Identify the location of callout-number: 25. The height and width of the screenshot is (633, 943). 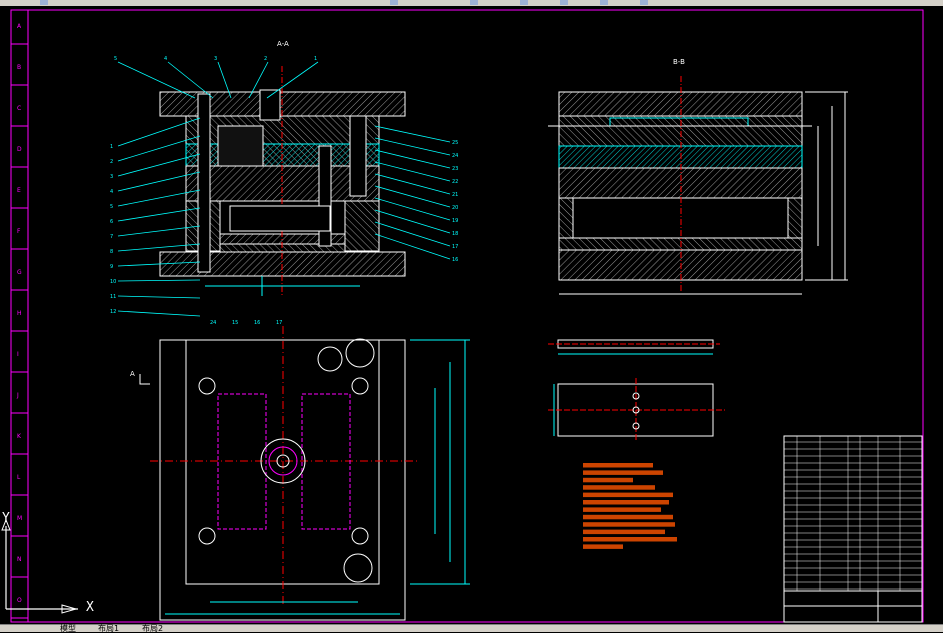
(455, 143).